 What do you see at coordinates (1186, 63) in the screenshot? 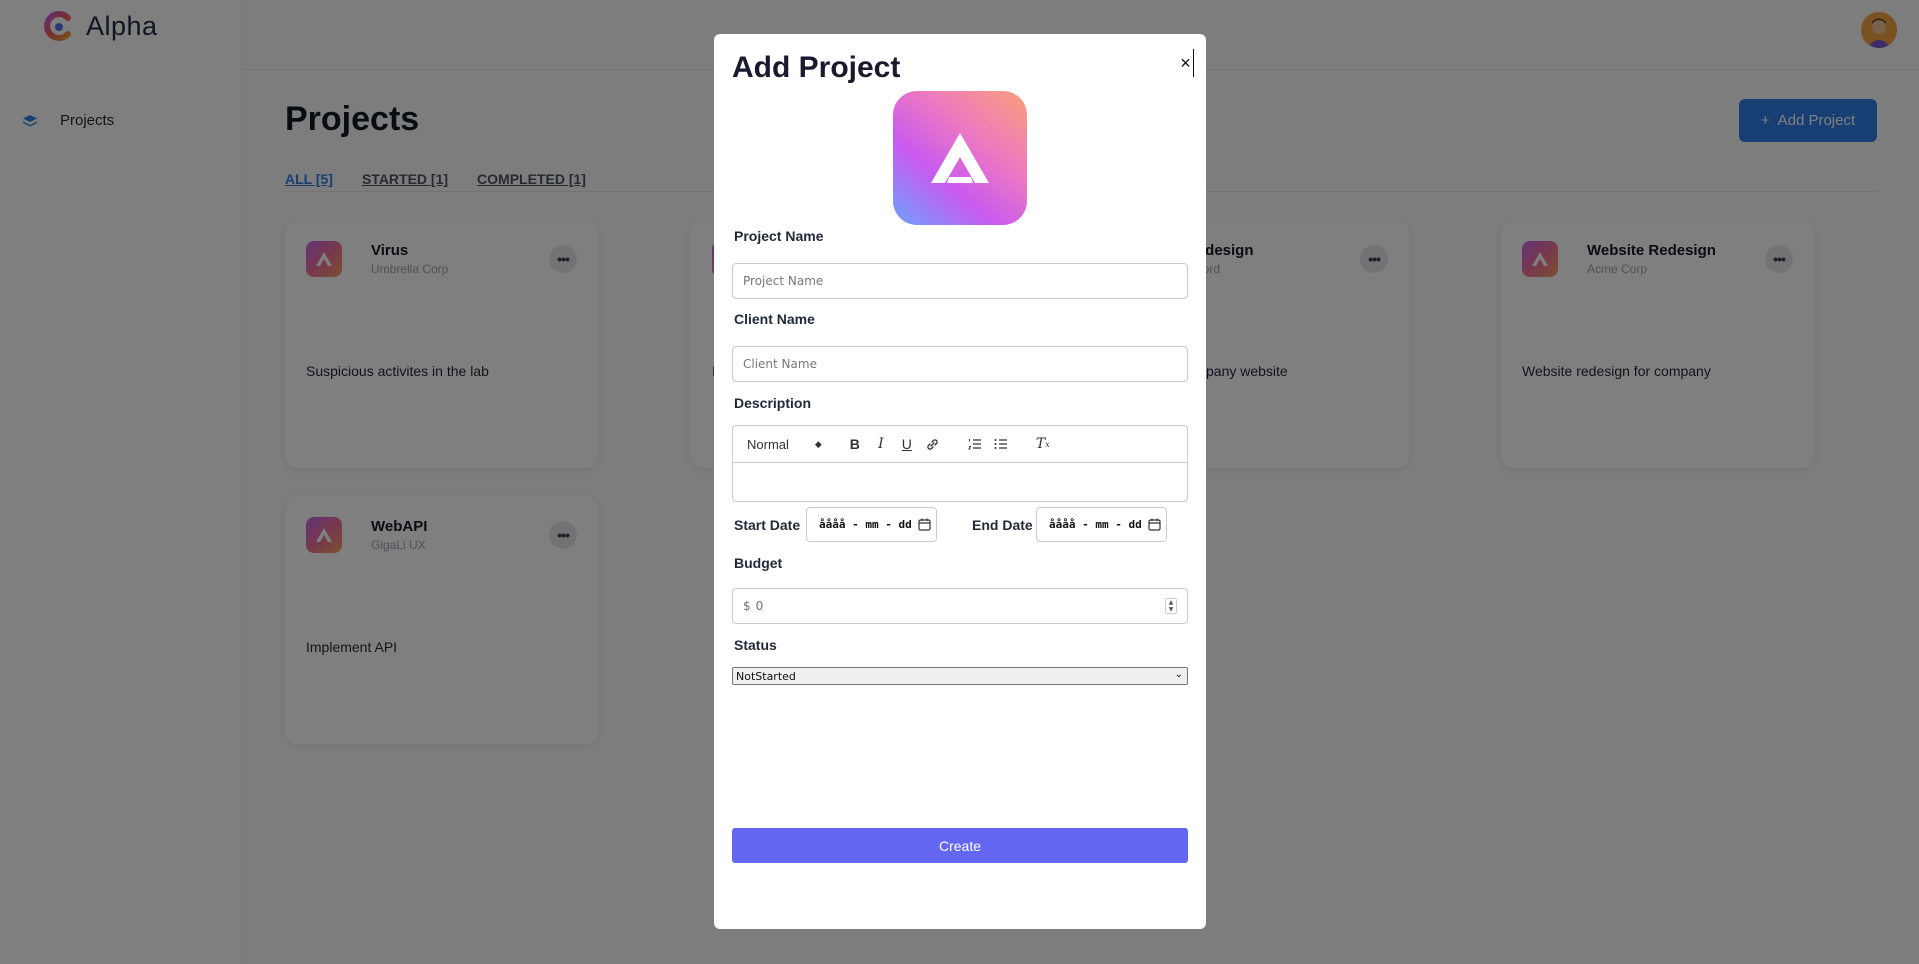
I see `close-icon: ×` at bounding box center [1186, 63].